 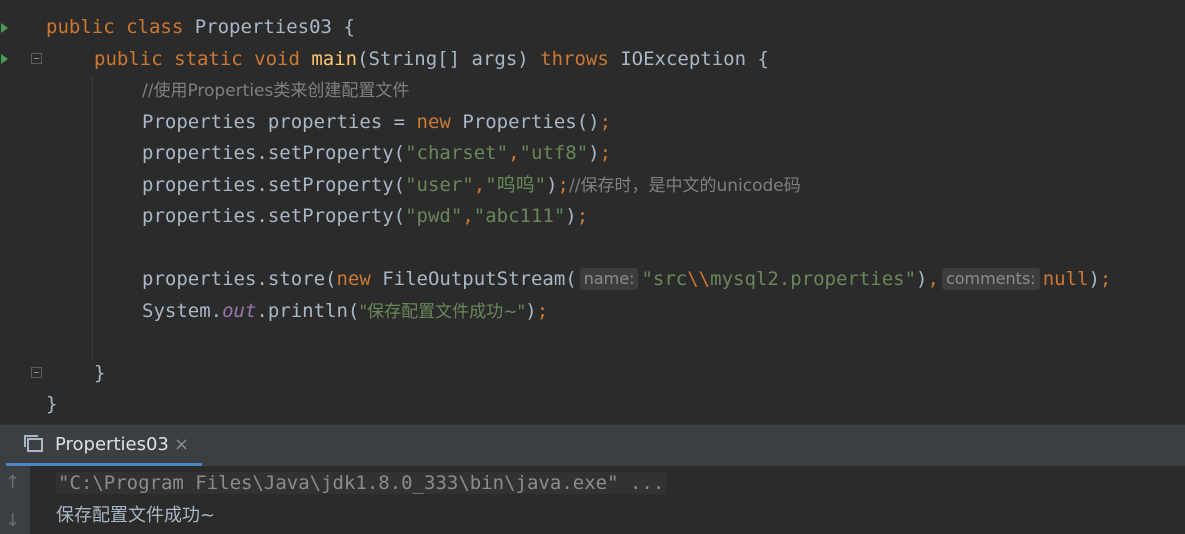 What do you see at coordinates (92, 217) in the screenshot?
I see `indent-guide` at bounding box center [92, 217].